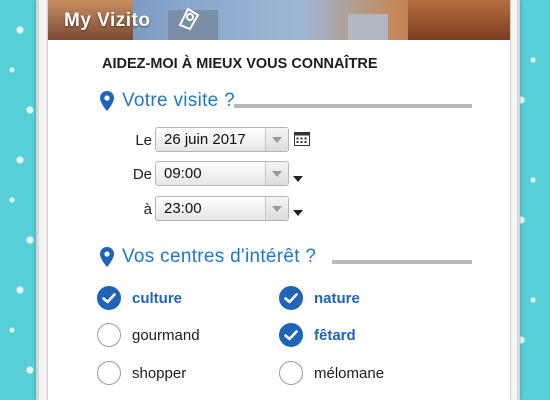  What do you see at coordinates (222, 173) in the screenshot?
I see `start-time-select: 09:00` at bounding box center [222, 173].